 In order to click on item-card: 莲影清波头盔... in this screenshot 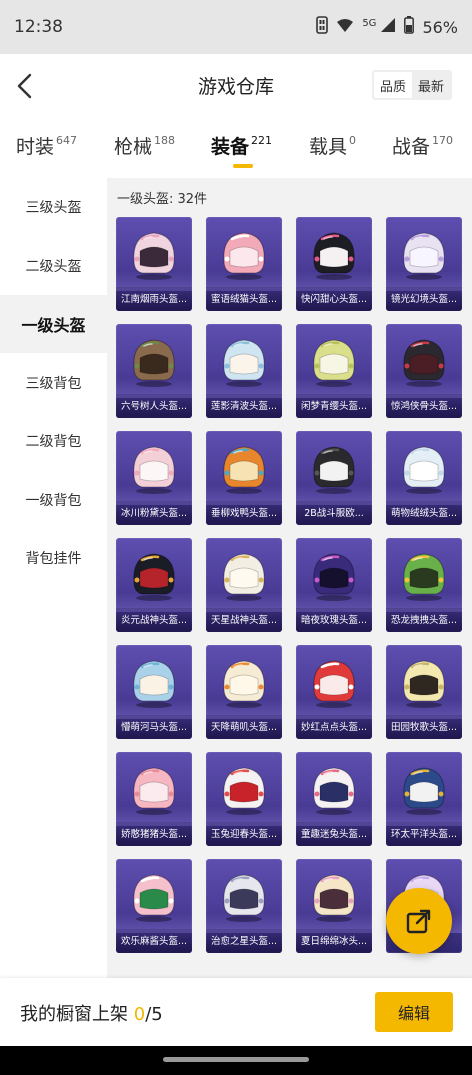, I will do `click(244, 371)`.